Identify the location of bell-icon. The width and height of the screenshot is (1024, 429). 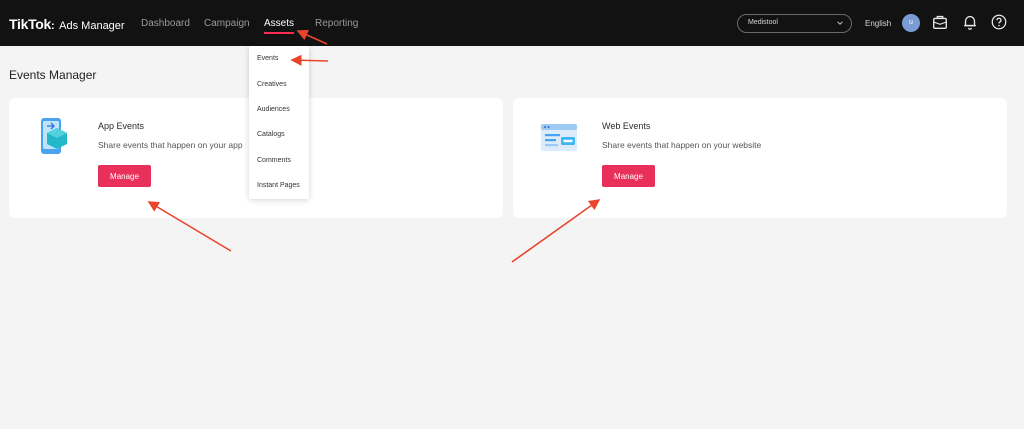
(970, 22).